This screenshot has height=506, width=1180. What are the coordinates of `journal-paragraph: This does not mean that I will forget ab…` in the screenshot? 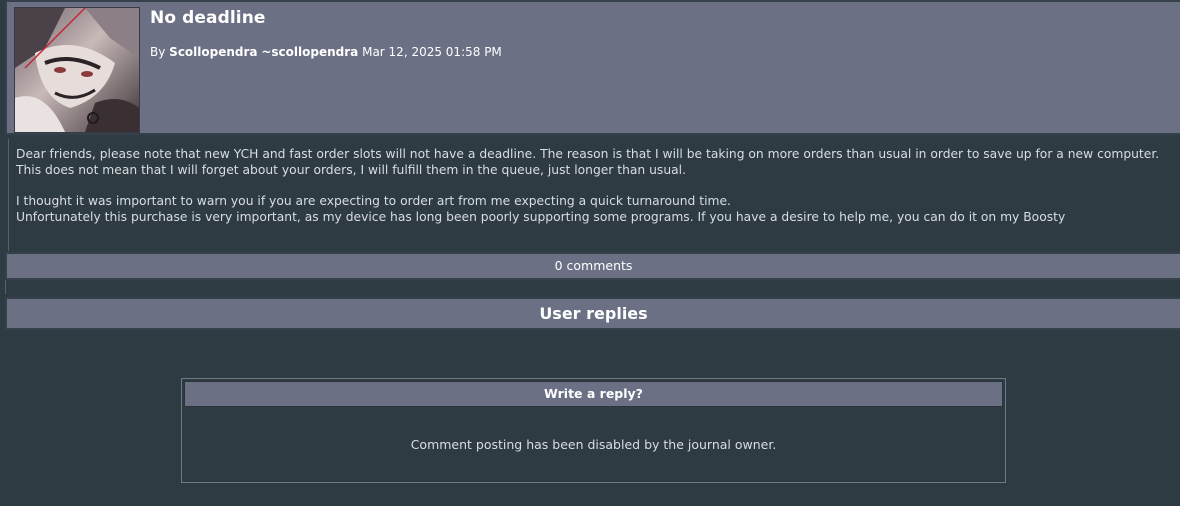 It's located at (351, 169).